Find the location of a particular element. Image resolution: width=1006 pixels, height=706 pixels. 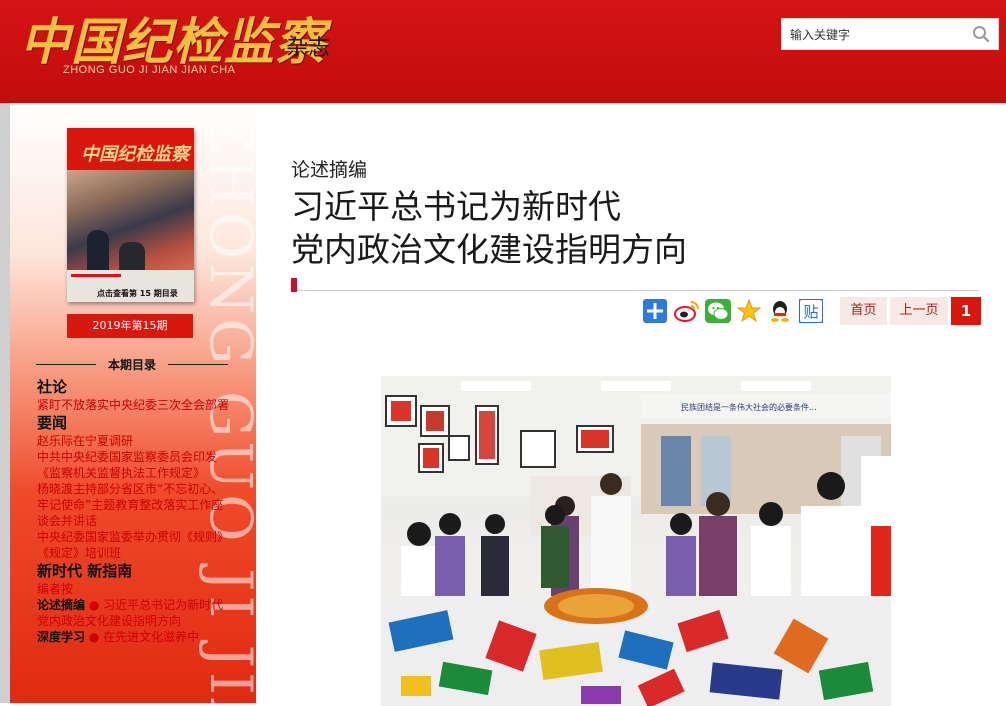

toc-item: 深度学习 ● 在先进文化滋养中 is located at coordinates (135, 637).